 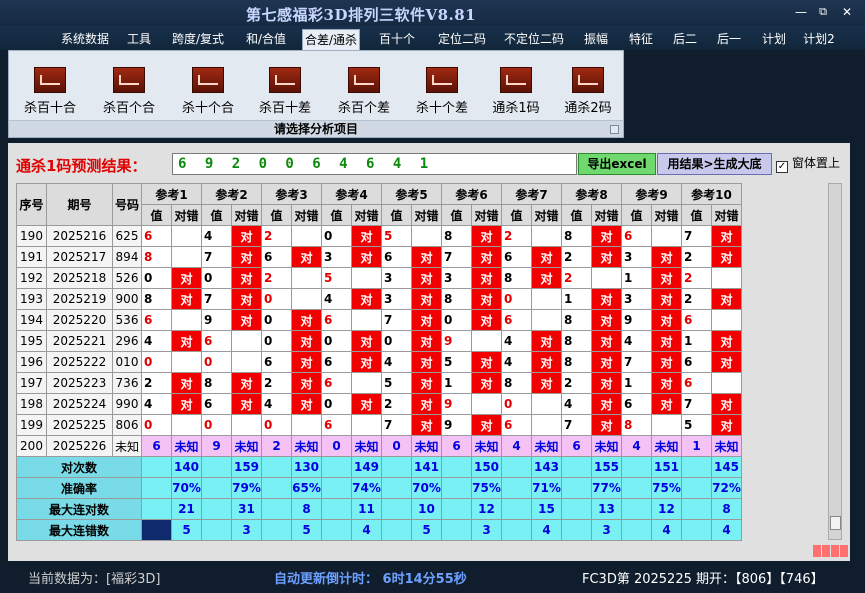 What do you see at coordinates (216, 320) in the screenshot?
I see `value-cell: 9` at bounding box center [216, 320].